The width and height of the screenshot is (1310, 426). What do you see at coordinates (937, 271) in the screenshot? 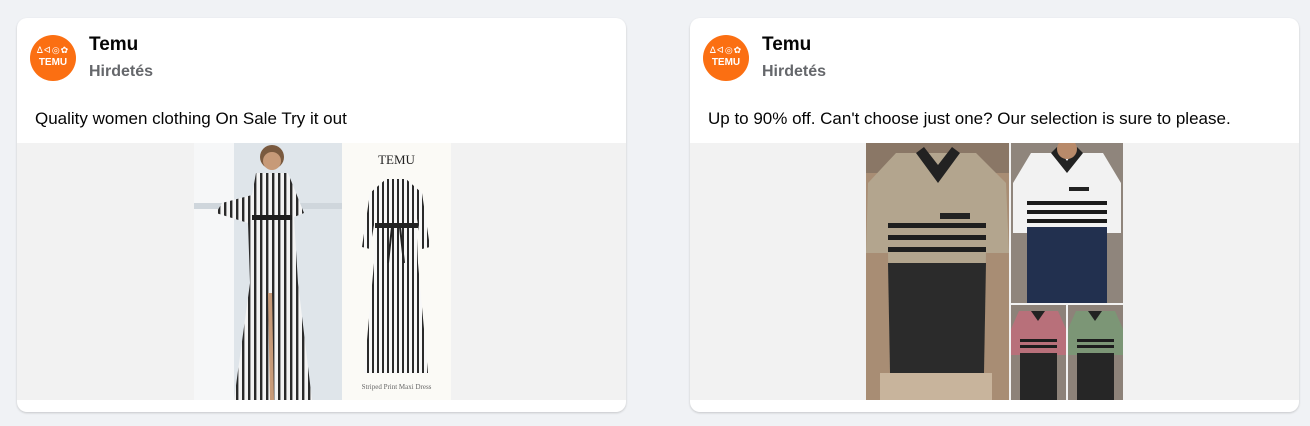
I see `photo-polo-tan` at bounding box center [937, 271].